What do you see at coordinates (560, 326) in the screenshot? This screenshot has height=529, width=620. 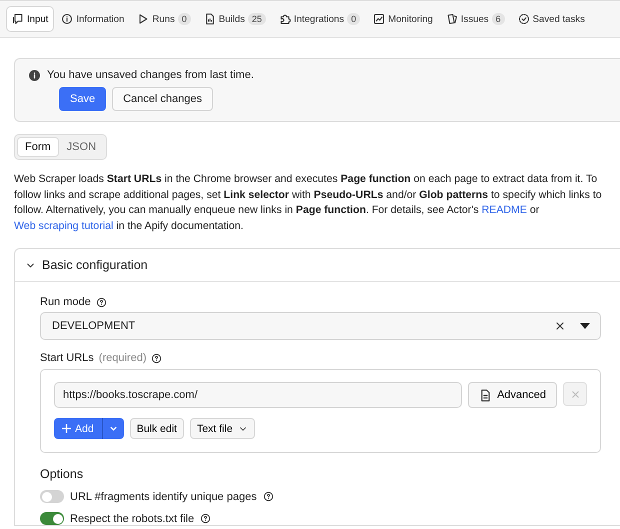 I see `clear-icon` at bounding box center [560, 326].